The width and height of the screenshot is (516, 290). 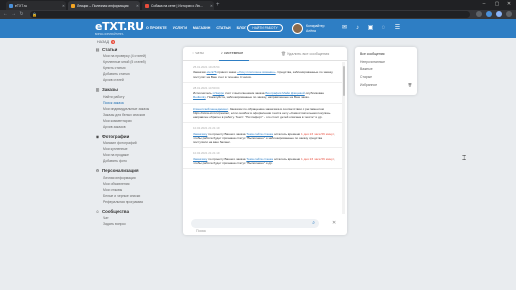 What do you see at coordinates (357, 28) in the screenshot?
I see `bell-icon: ♪` at bounding box center [357, 28].